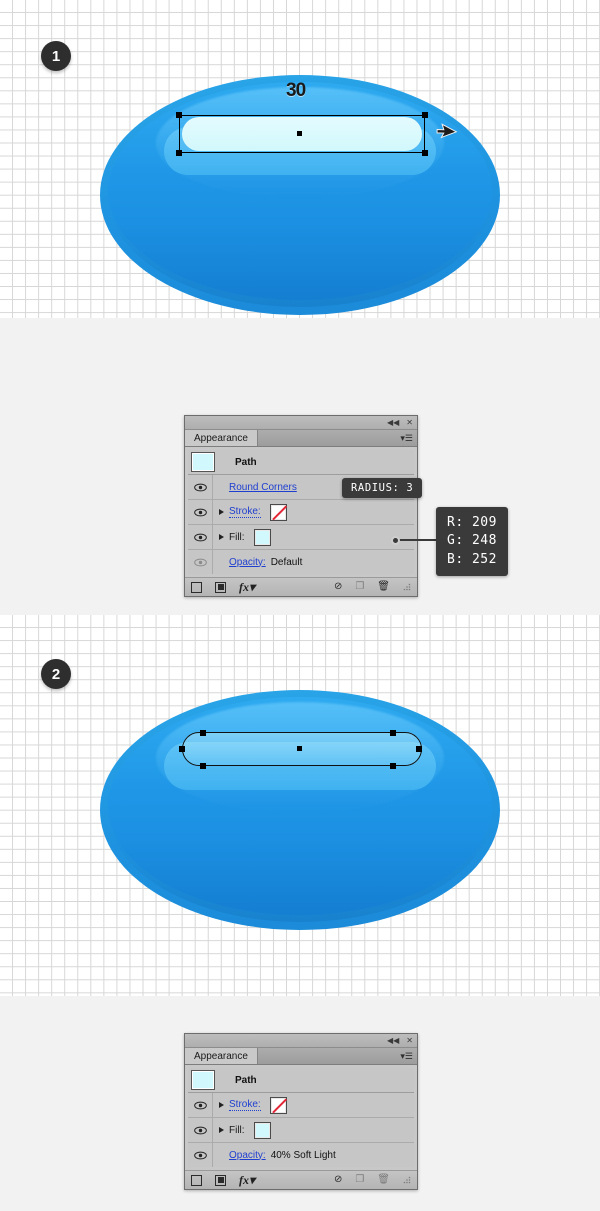 Image resolution: width=600 pixels, height=1211 pixels. What do you see at coordinates (203, 733) in the screenshot?
I see `anchor-point-tl` at bounding box center [203, 733].